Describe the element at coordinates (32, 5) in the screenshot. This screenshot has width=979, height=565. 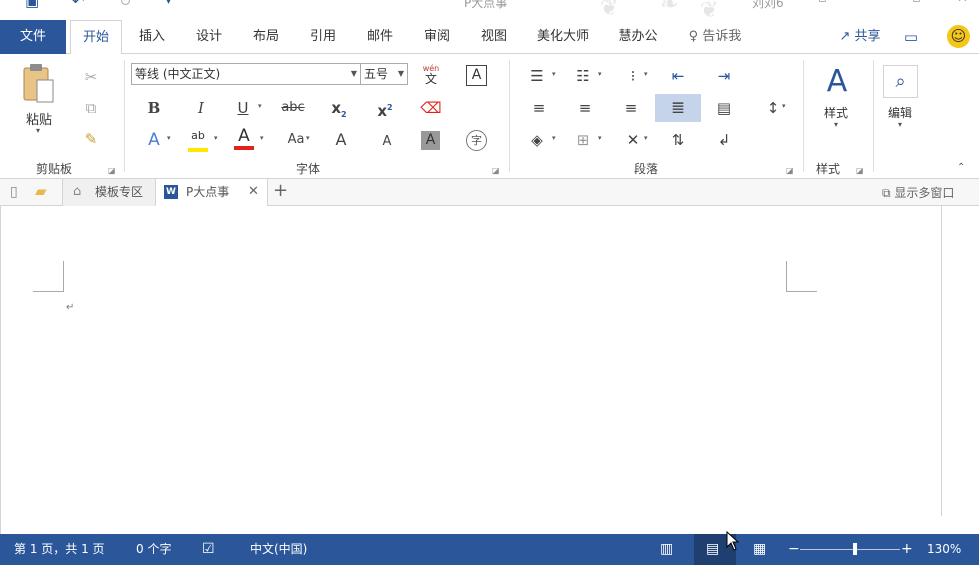
I see `save-icon: ▣` at that location.